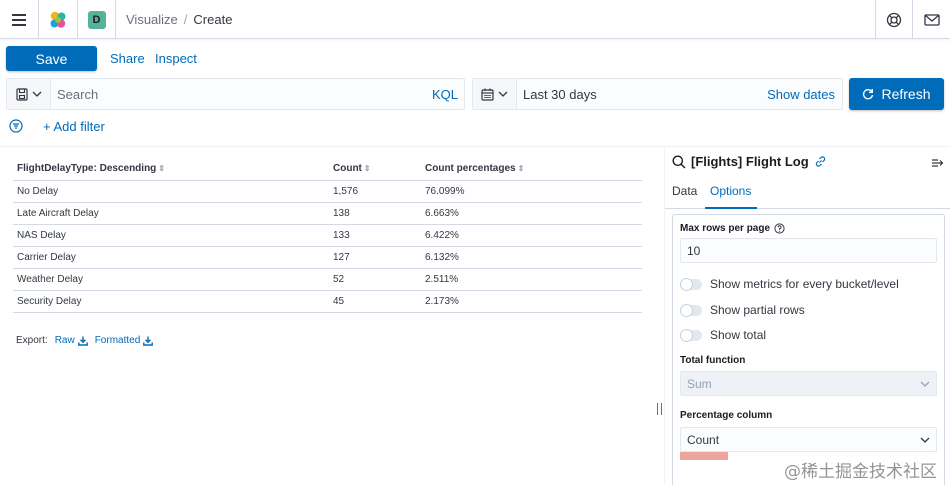 Image resolution: width=950 pixels, height=485 pixels. I want to click on table-row: NAS Delay 133 6.422%, so click(327, 235).